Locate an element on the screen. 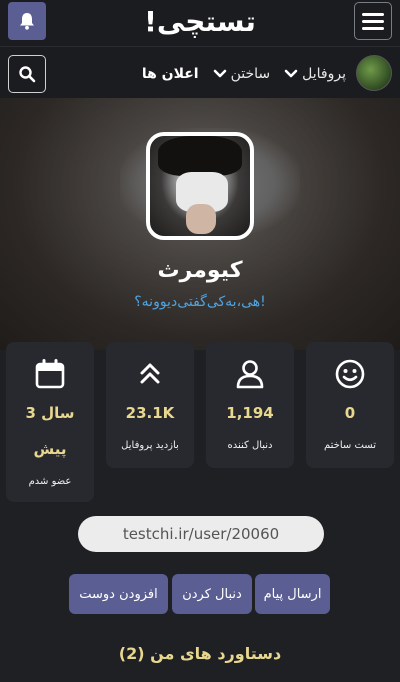 The height and width of the screenshot is (682, 400). nav-item-label: پروفایل is located at coordinates (324, 74).